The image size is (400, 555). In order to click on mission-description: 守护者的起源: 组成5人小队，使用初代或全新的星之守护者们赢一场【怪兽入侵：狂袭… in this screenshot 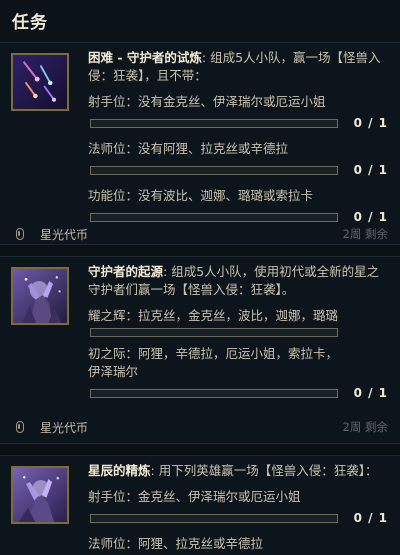, I will do `click(238, 281)`.